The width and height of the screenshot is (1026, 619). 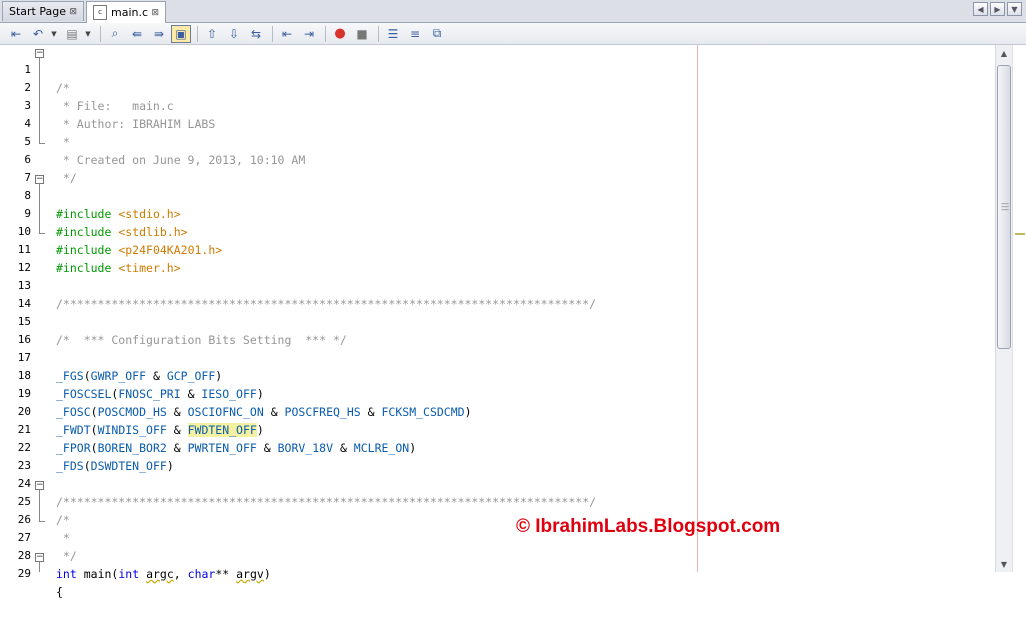 What do you see at coordinates (497, 231) in the screenshot?
I see `code-line: 10 #include <p24F04KA201.h>` at bounding box center [497, 231].